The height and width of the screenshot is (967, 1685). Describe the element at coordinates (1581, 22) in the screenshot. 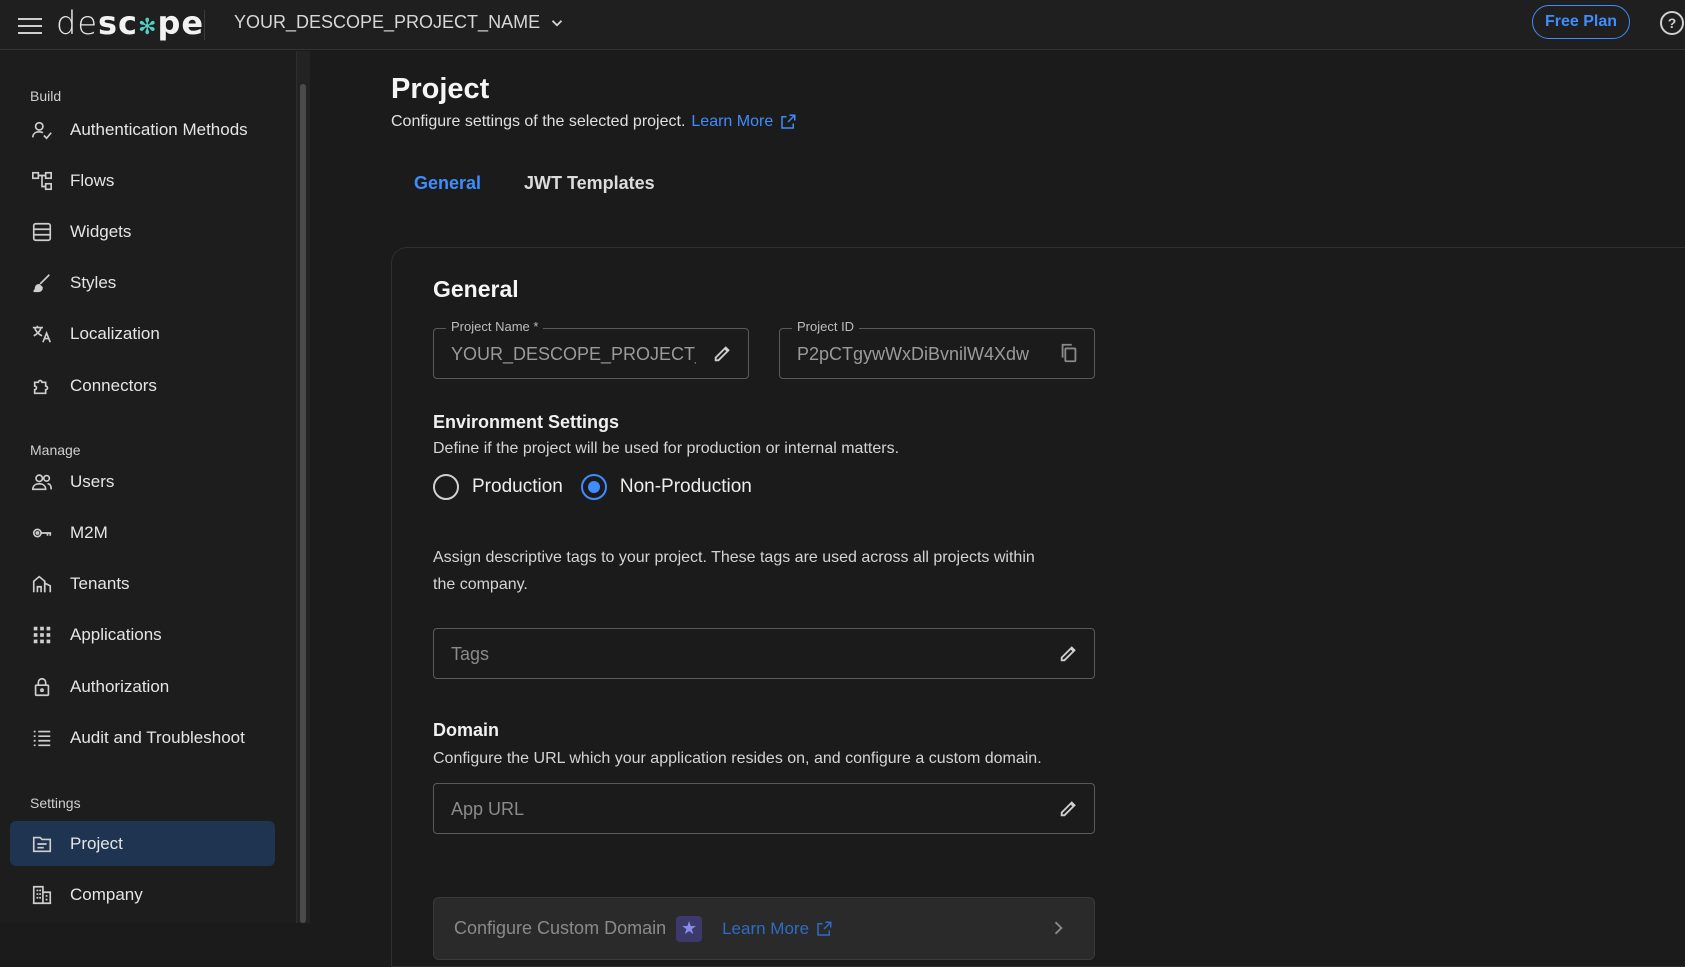

I see `free-plan-button: Free Plan` at that location.